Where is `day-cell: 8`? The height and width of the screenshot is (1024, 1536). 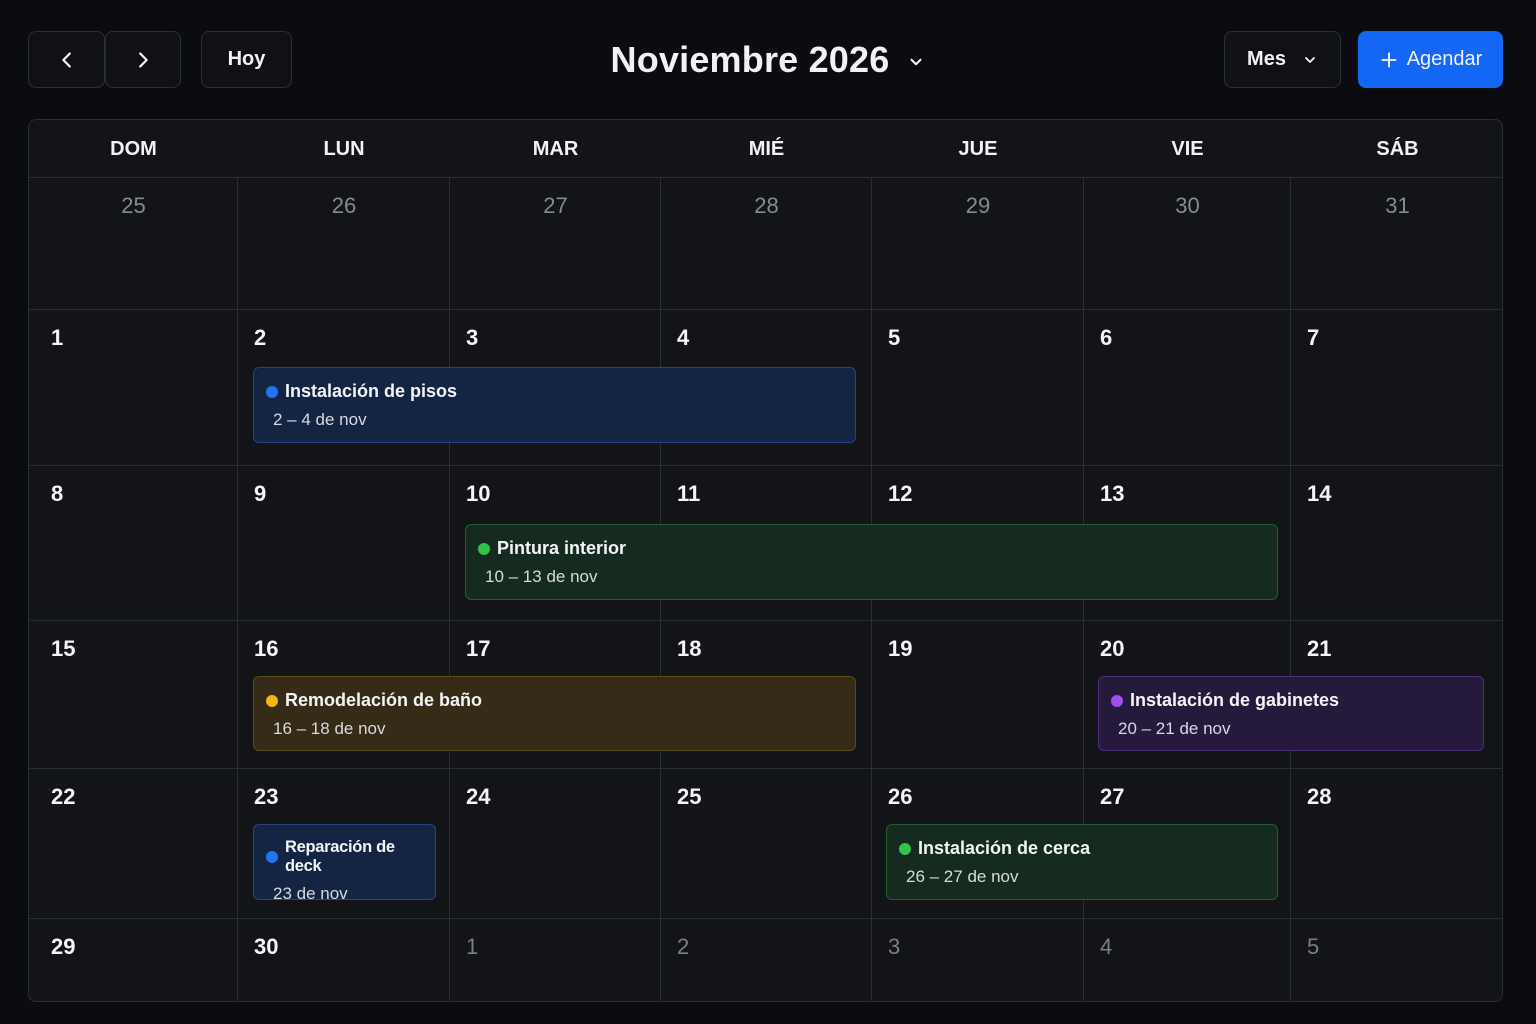
day-cell: 8 is located at coordinates (133, 542).